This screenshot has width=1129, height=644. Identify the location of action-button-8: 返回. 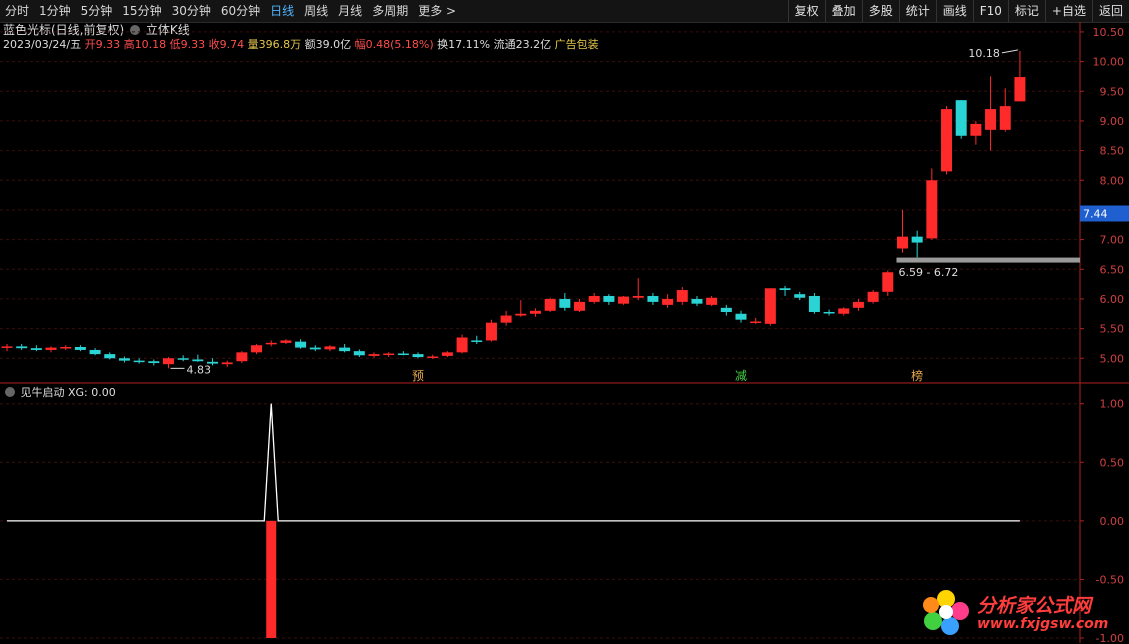
(1110, 11).